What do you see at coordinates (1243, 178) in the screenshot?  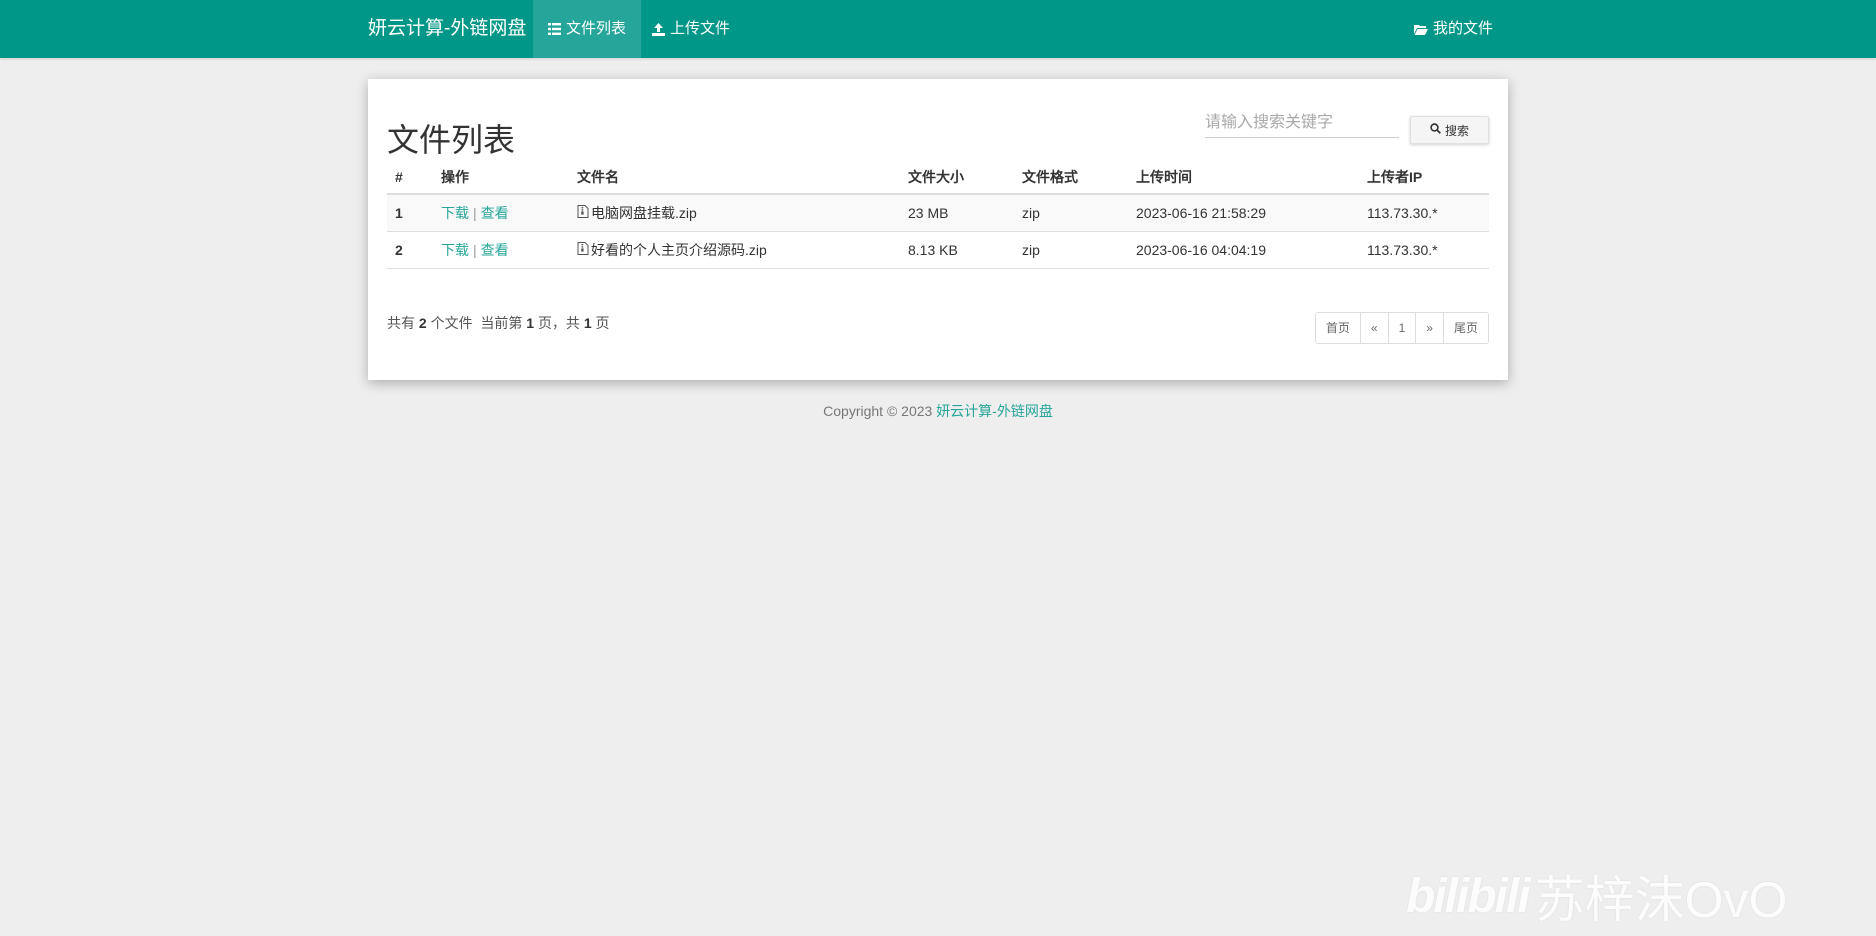 I see `header-upload-time: 上传时间` at bounding box center [1243, 178].